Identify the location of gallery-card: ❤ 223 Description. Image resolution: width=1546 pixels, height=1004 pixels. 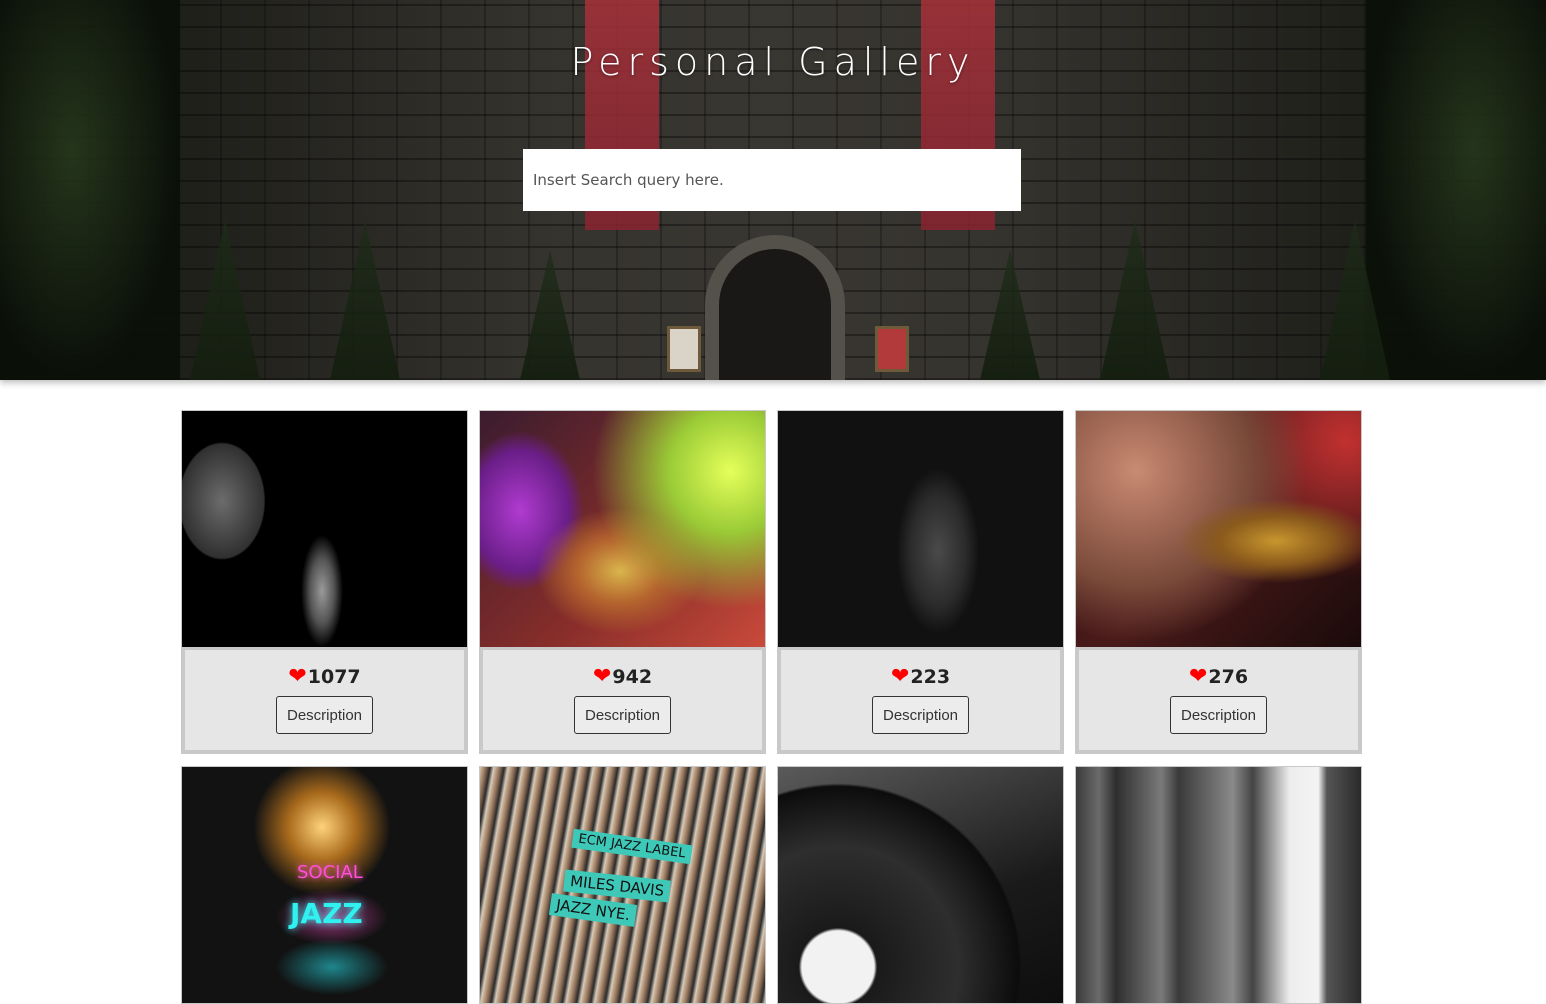
(920, 582).